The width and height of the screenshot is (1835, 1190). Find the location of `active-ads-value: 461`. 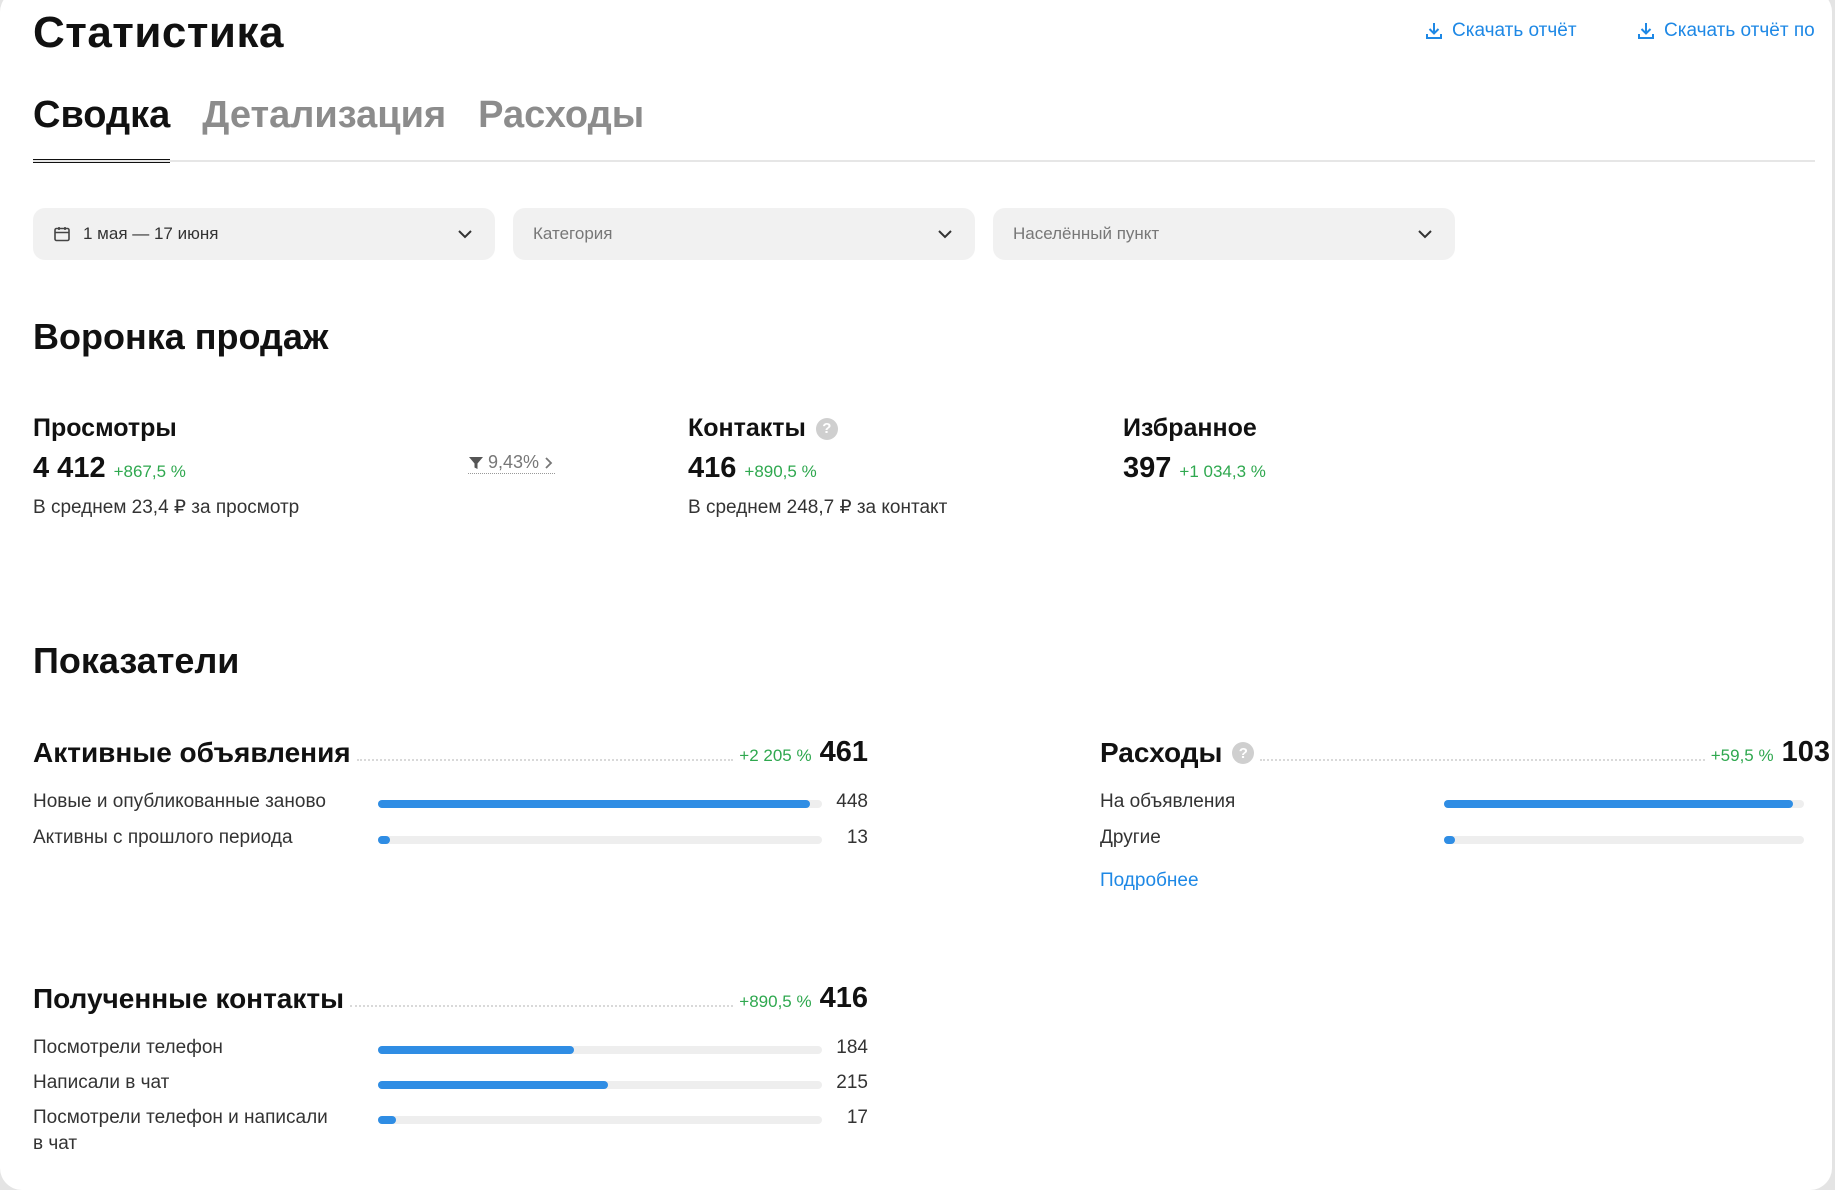

active-ads-value: 461 is located at coordinates (843, 752).